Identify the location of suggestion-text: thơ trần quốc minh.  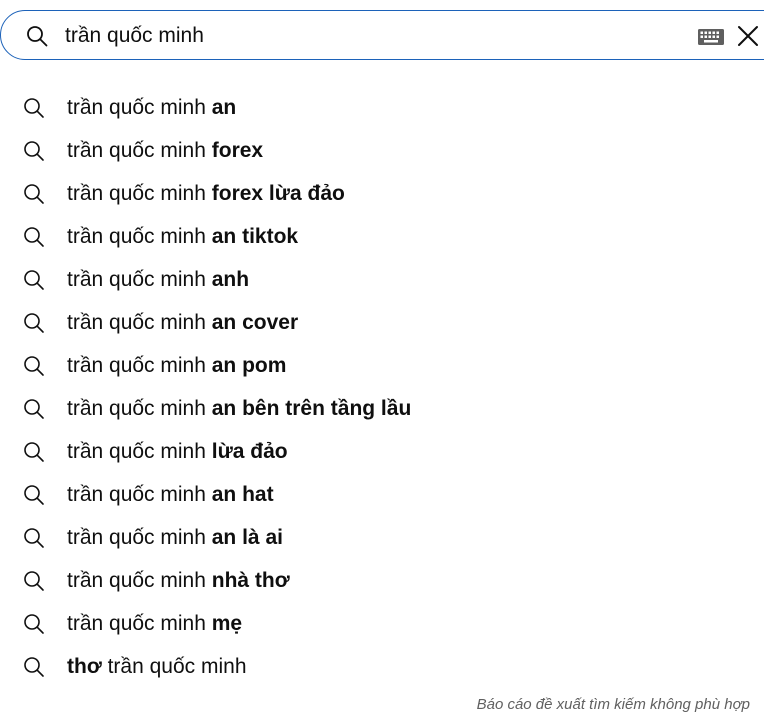
(157, 666).